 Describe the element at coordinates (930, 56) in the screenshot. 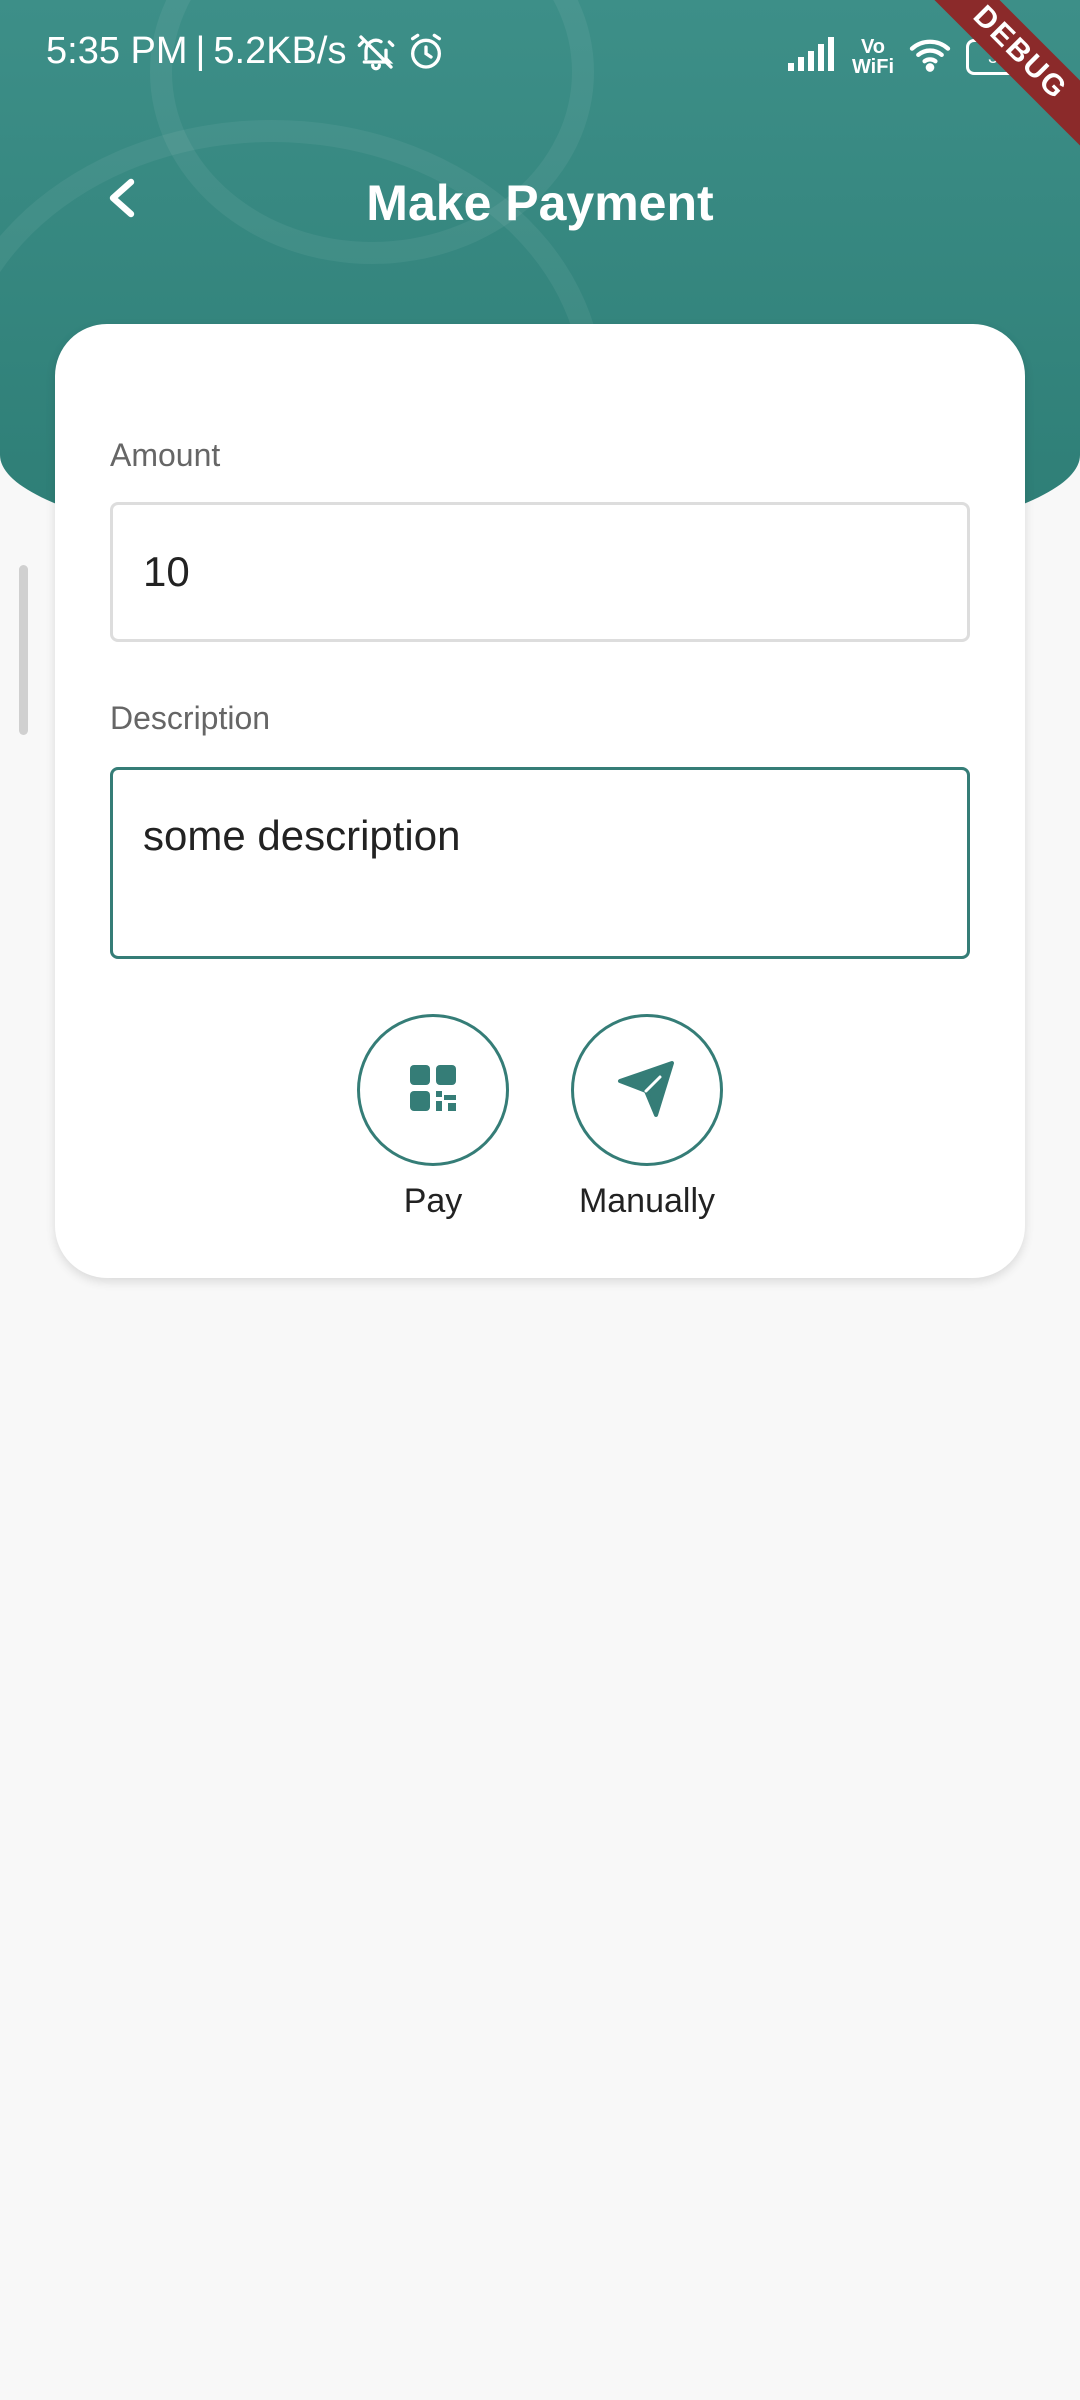

I see `wifi-icon` at that location.